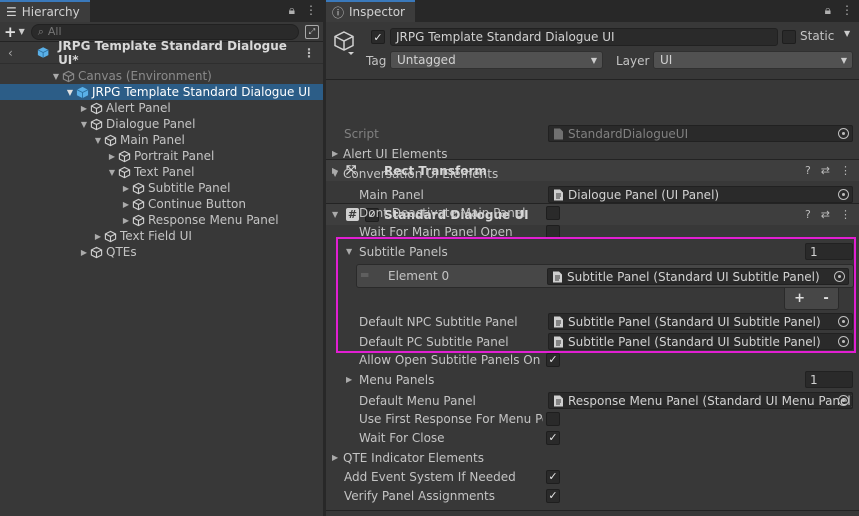 The image size is (859, 516). What do you see at coordinates (161, 204) in the screenshot?
I see `tree-item: ▶ Continue Button` at bounding box center [161, 204].